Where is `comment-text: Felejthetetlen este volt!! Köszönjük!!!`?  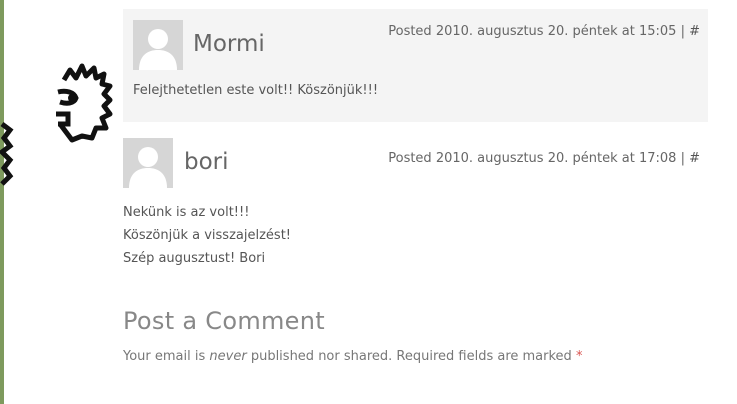
comment-text: Felejthetetlen este volt!! Köszönjük!!! is located at coordinates (256, 90).